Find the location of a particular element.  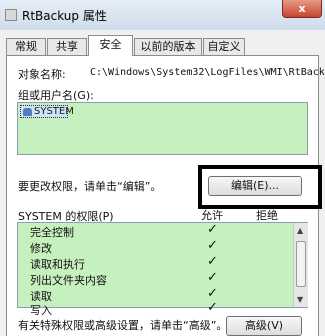

close-button: x is located at coordinates (302, 9).